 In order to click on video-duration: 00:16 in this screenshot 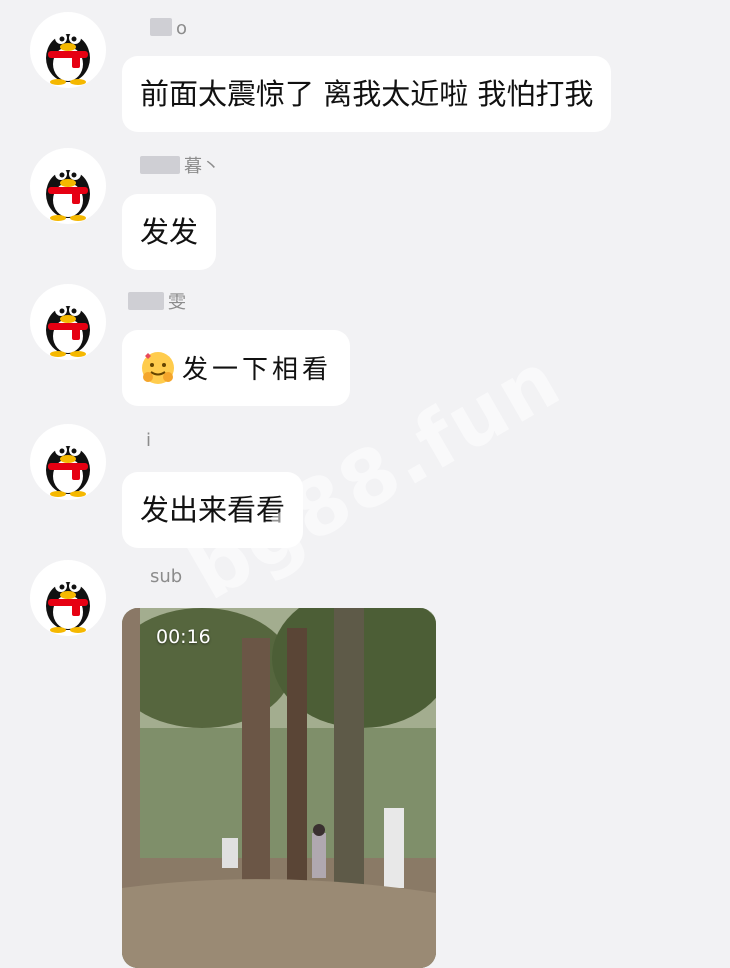, I will do `click(183, 637)`.